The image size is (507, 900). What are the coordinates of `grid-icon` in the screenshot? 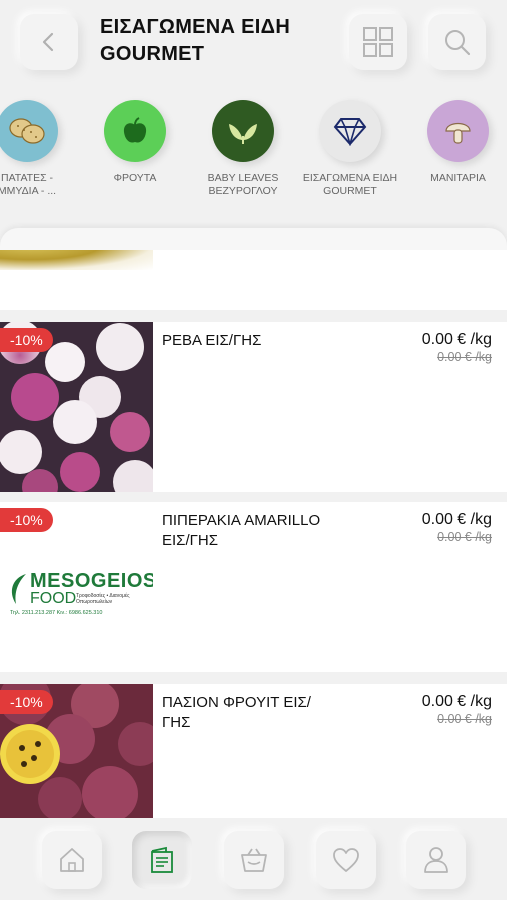 It's located at (378, 42).